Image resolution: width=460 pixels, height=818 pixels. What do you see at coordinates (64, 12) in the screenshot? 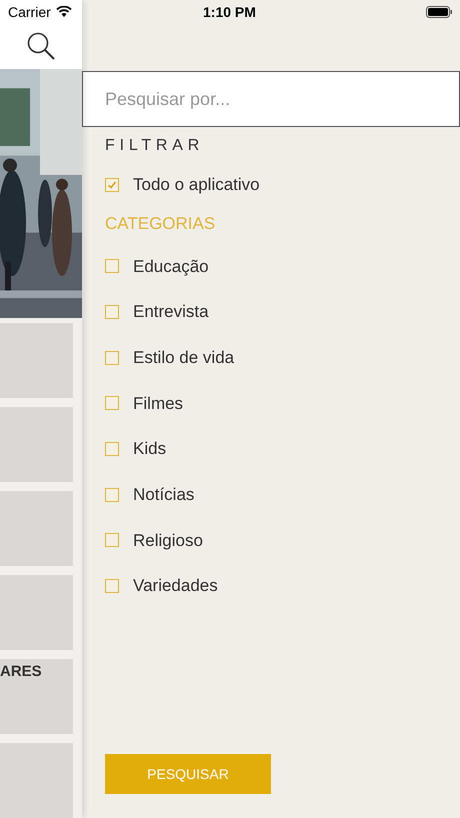
I see `wifi-icon` at bounding box center [64, 12].